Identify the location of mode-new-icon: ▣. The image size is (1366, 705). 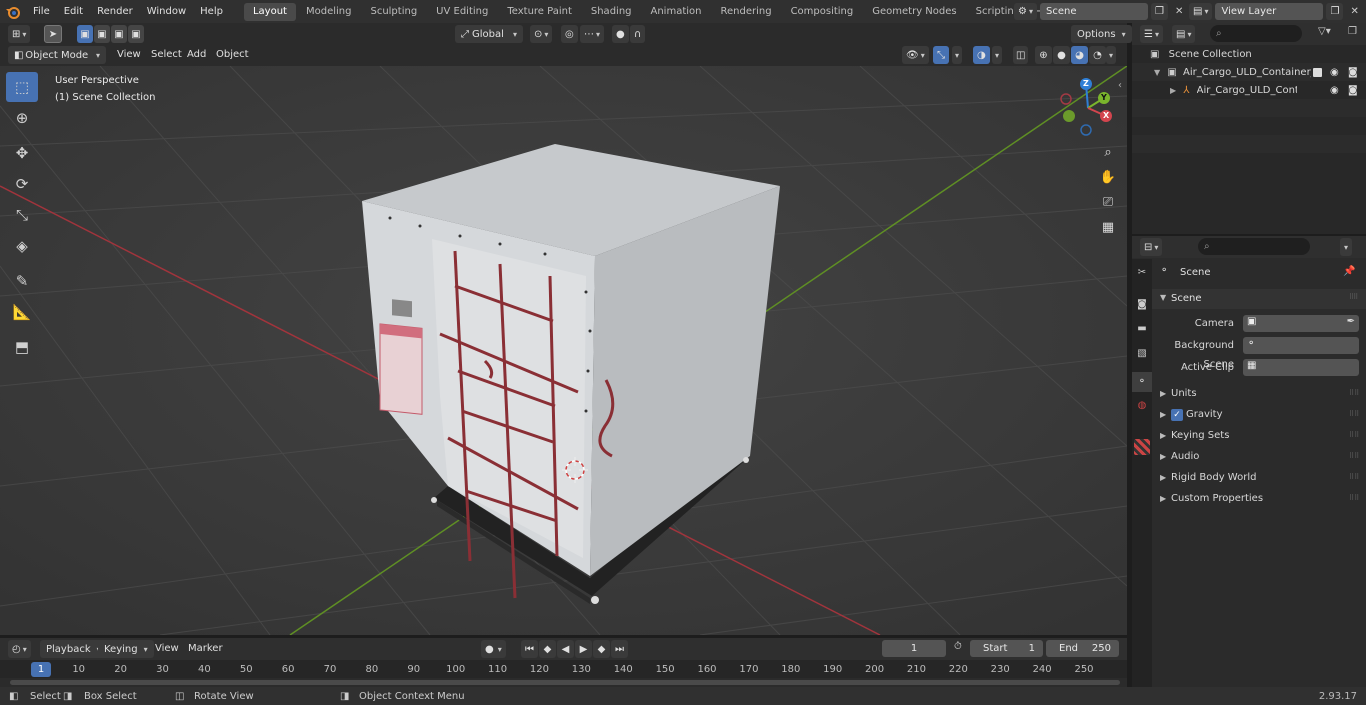
(85, 34).